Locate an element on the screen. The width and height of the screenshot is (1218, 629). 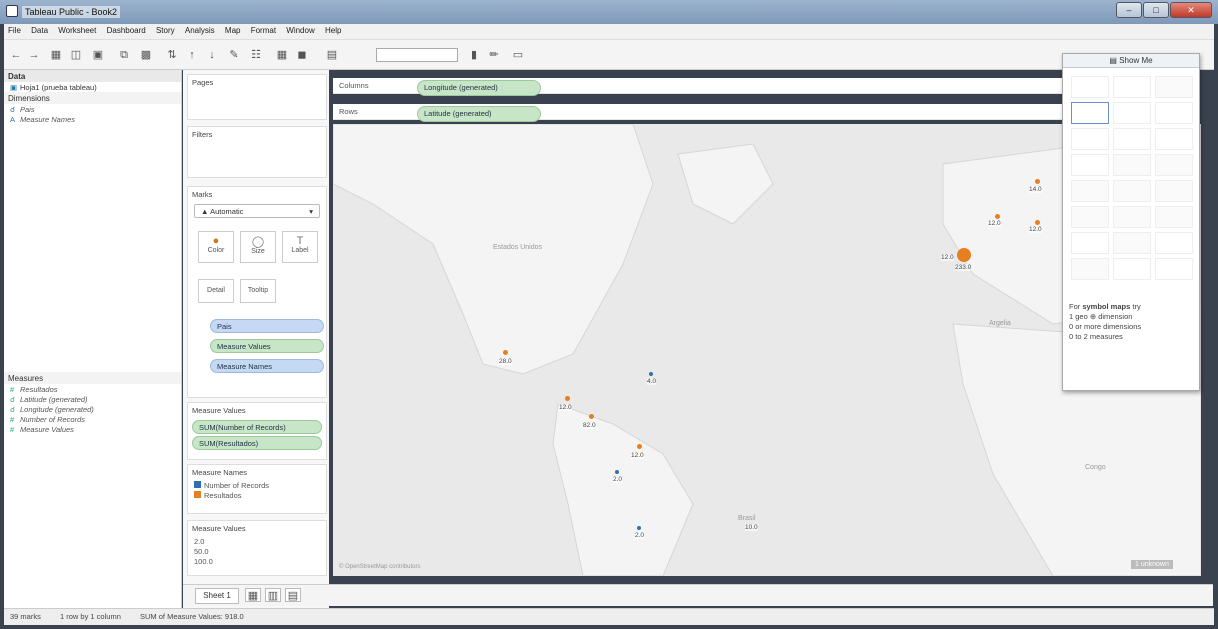
forward-icon: → is located at coordinates (34, 55).